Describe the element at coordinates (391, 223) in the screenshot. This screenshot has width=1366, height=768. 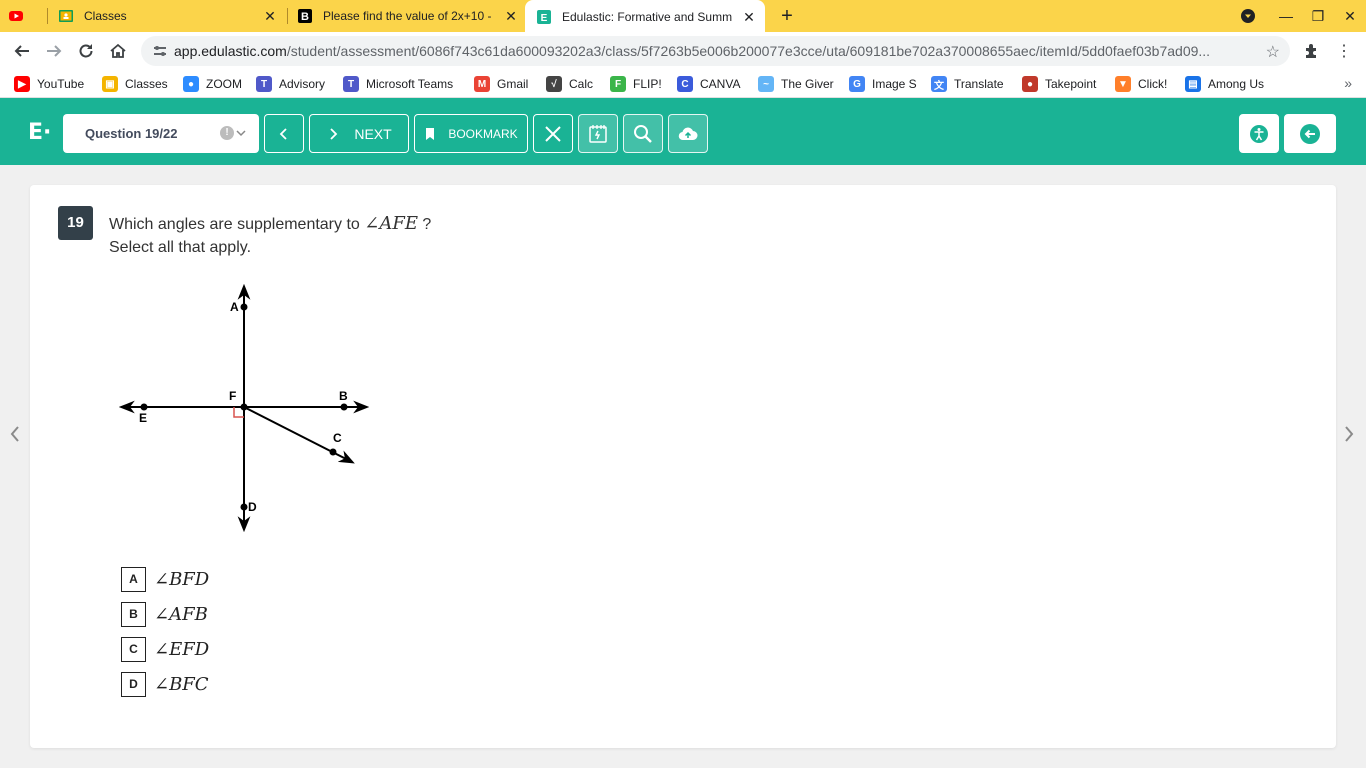
I see `stem-math: ∠AFE` at that location.